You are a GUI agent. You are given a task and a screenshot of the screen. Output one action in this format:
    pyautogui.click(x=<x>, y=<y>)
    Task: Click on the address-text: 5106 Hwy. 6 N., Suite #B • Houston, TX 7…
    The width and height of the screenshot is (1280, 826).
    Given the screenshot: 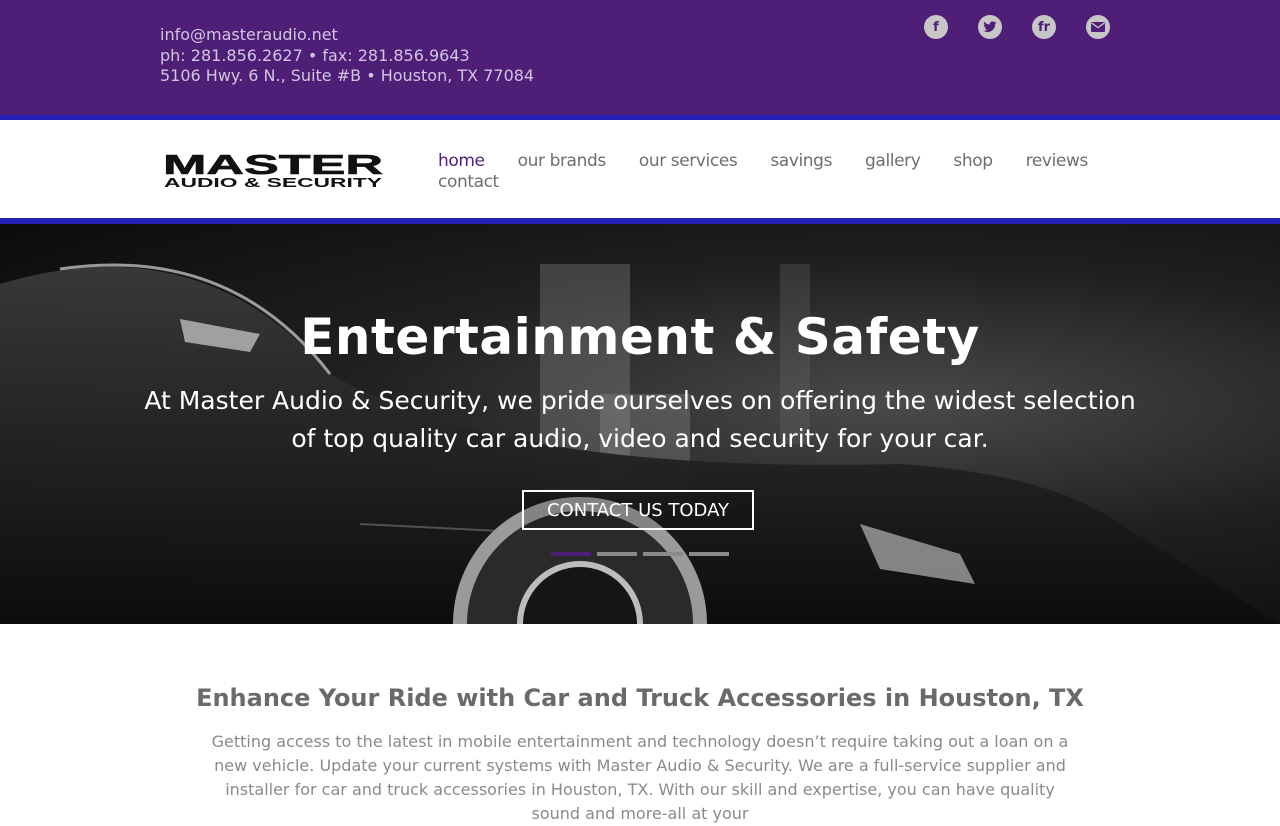 What is the action you would take?
    pyautogui.click(x=347, y=75)
    